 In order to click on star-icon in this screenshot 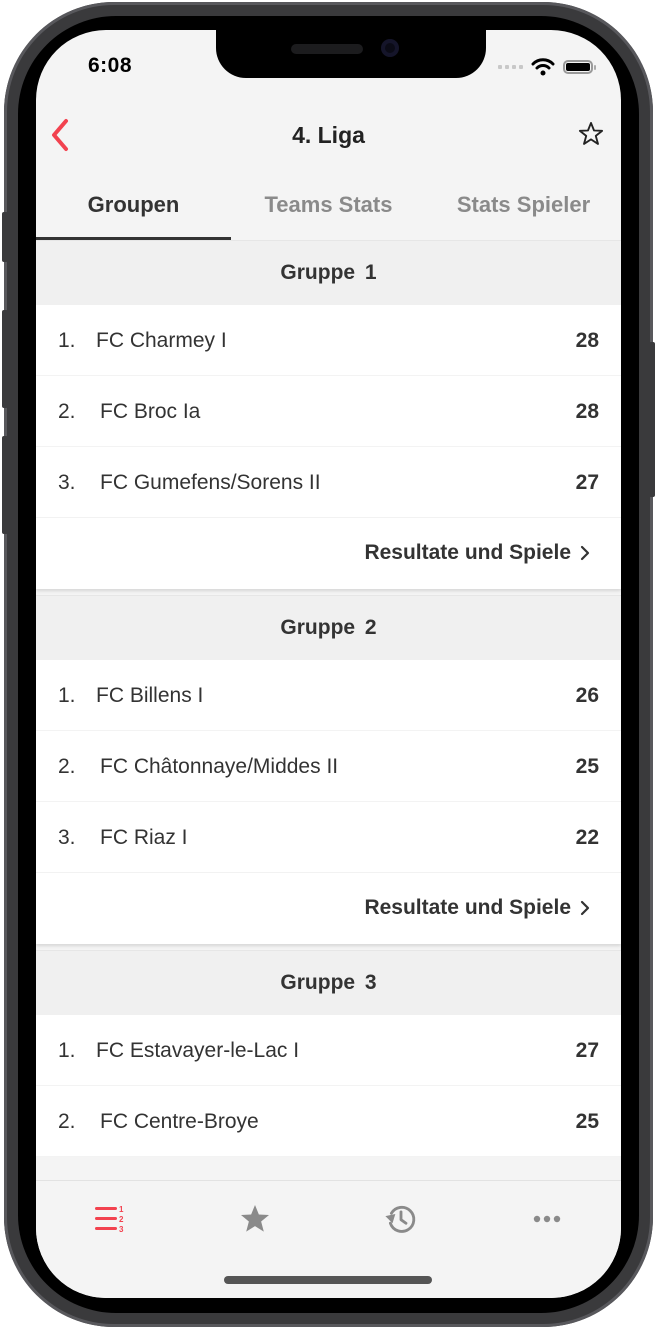, I will do `click(255, 1218)`.